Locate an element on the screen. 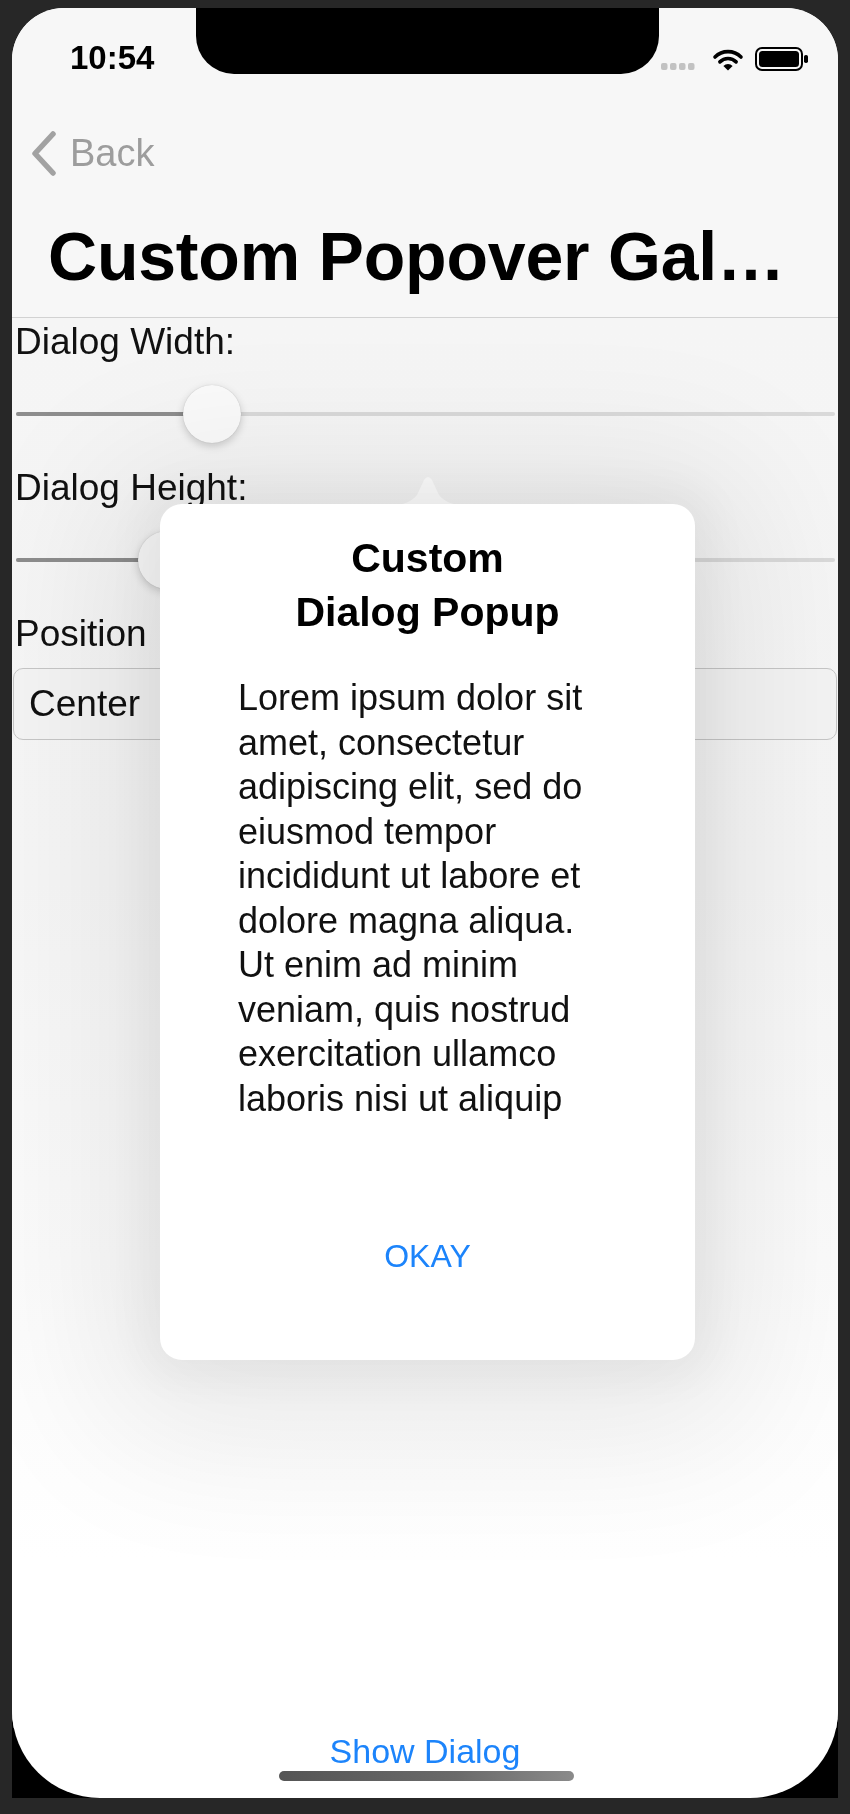 This screenshot has height=1814, width=850. okay-button: OKAY is located at coordinates (427, 1256).